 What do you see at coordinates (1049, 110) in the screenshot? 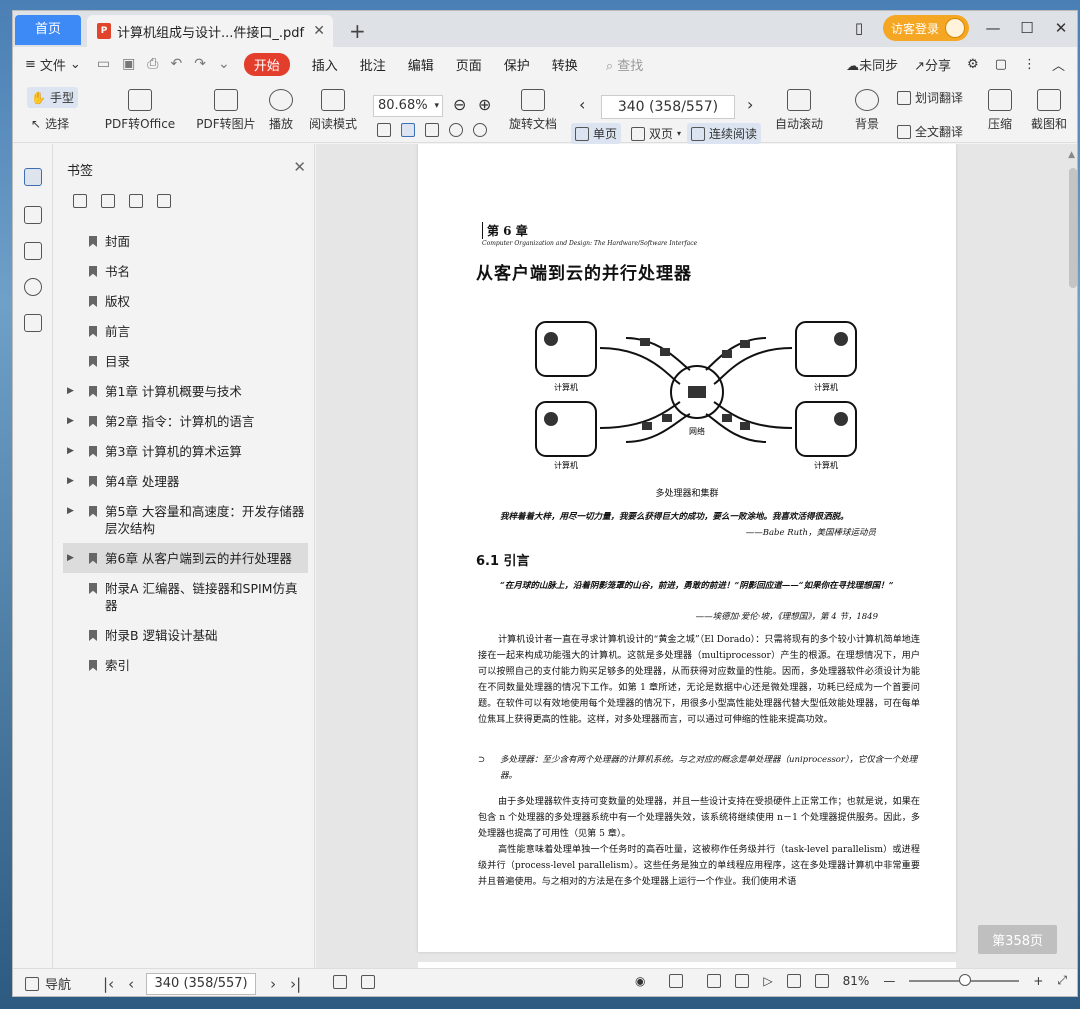
I see `screenshot-button: 截图和` at bounding box center [1049, 110].